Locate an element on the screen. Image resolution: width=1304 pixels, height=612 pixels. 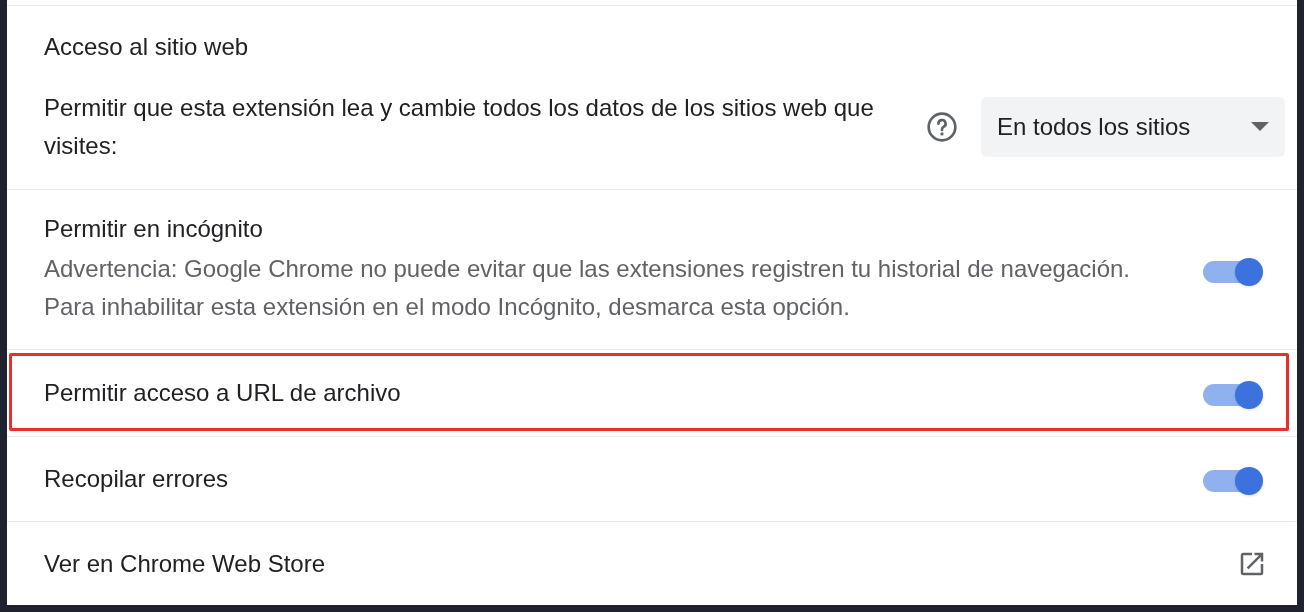
setting-description: Permitir que esta extensión lea y cambie todos los datos de los sitios web que visites: is located at coordinates (459, 127).